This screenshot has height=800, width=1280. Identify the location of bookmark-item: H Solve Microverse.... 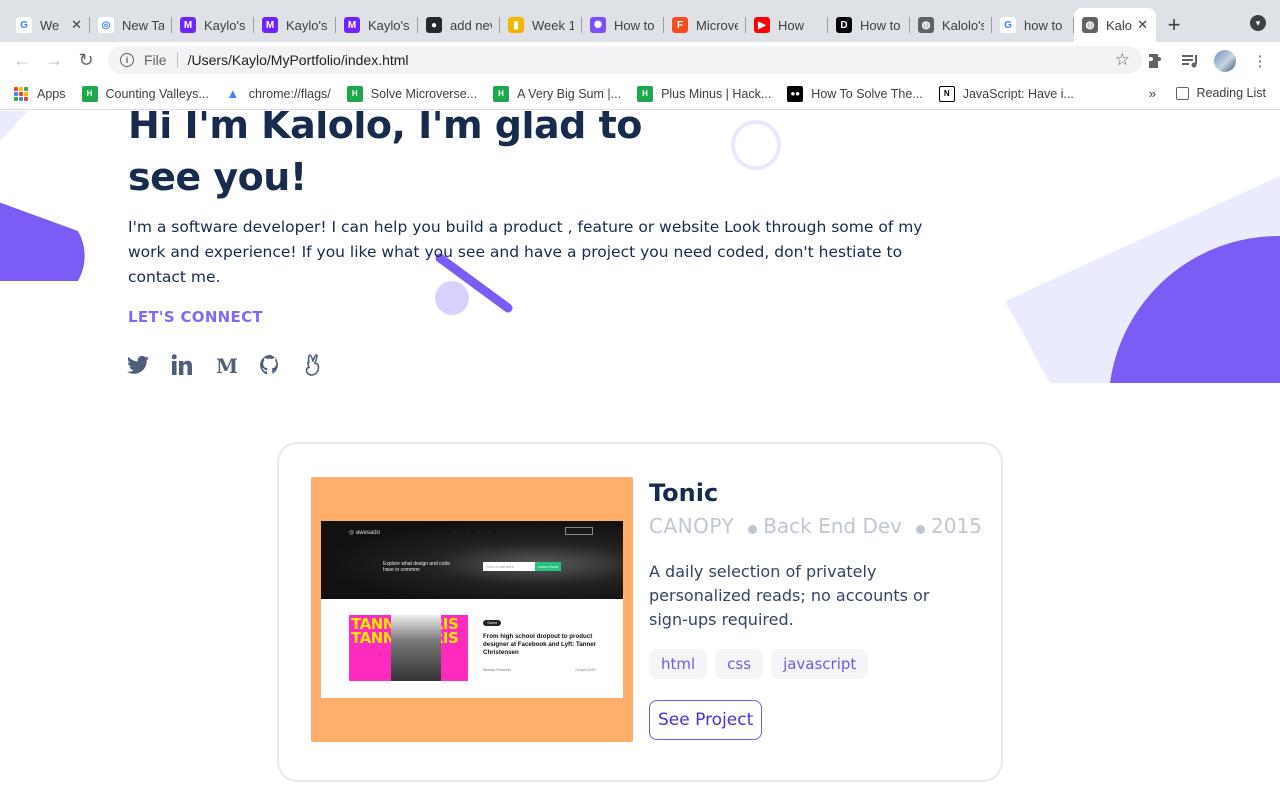
(411, 93).